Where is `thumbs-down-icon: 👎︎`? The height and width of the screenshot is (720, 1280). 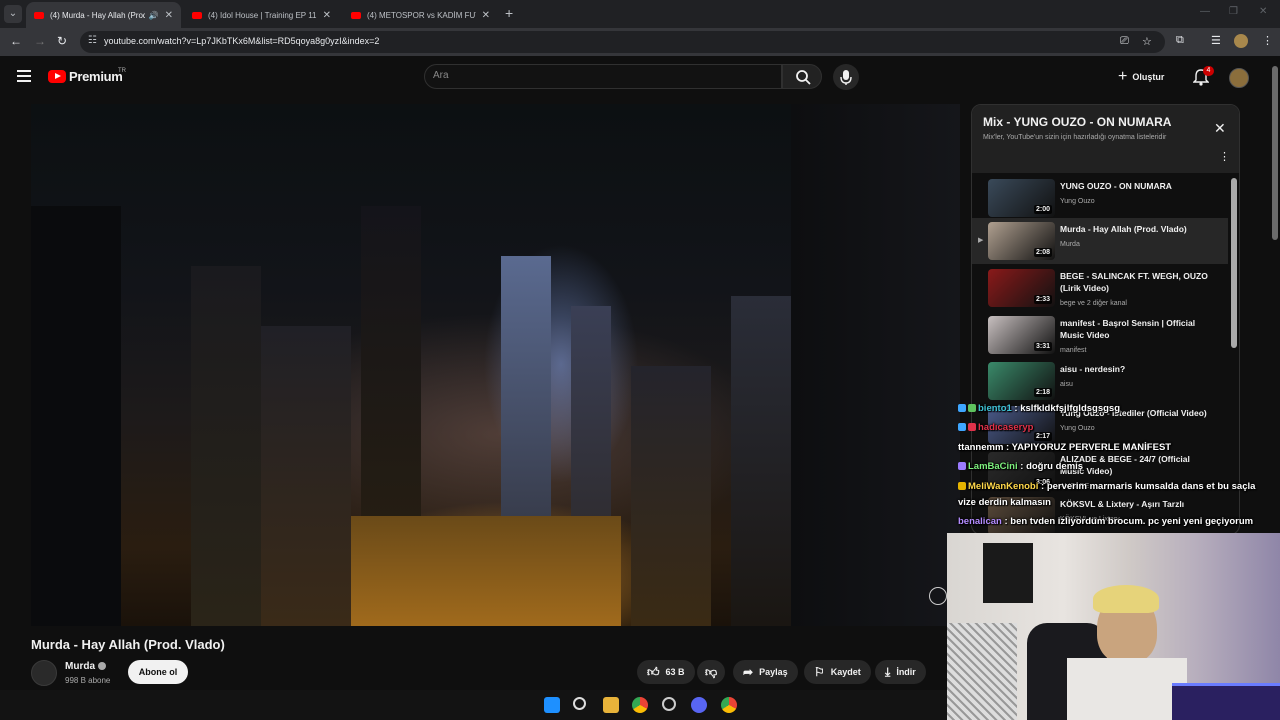
thumbs-down-icon: 👎︎ is located at coordinates (711, 671).